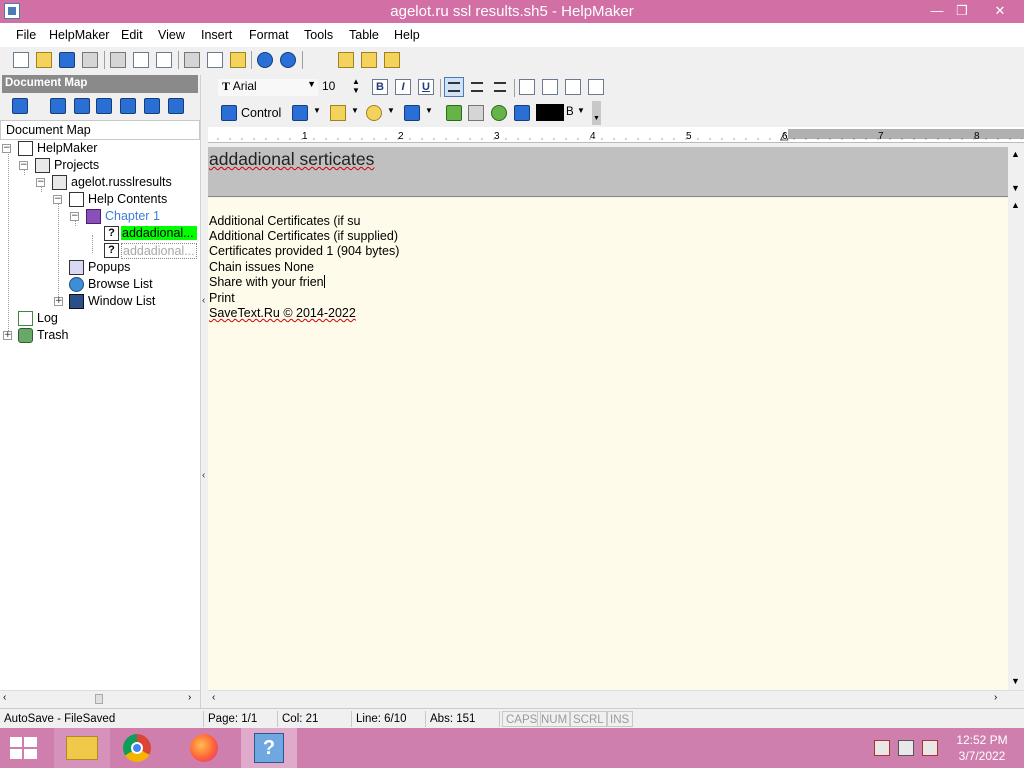  Describe the element at coordinates (1016, 444) in the screenshot. I see `editor-vertical-scrollbar: ▲ ▼` at that location.